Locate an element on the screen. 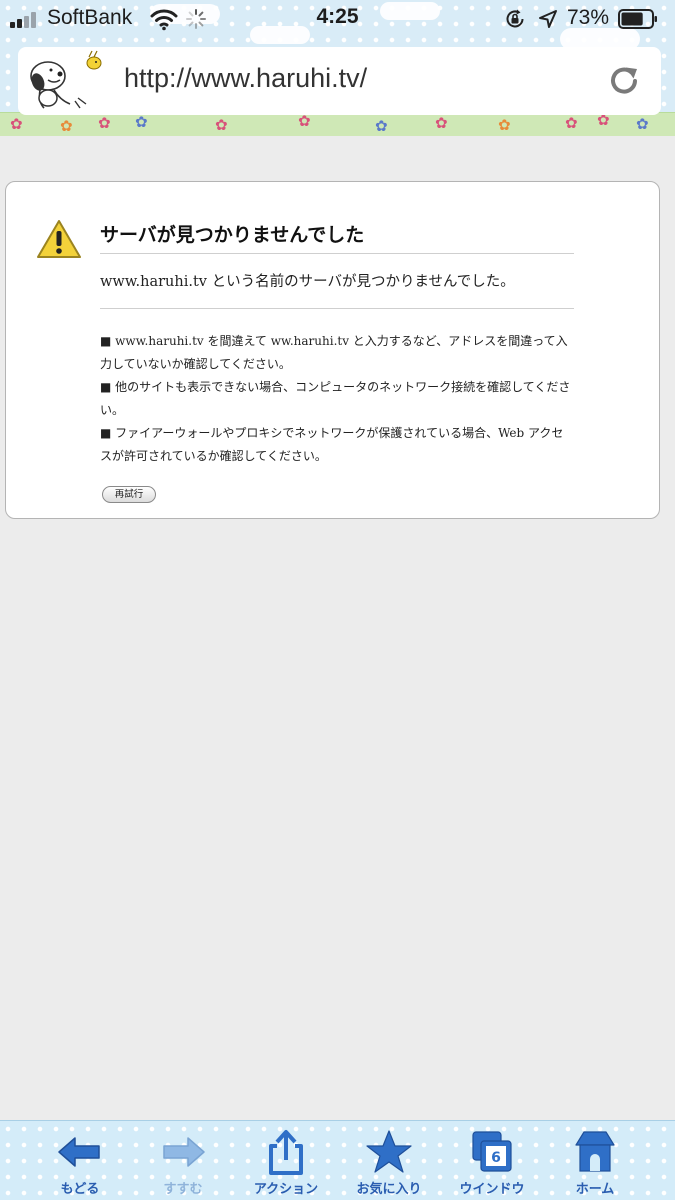  location-arrow-icon is located at coordinates (548, 19).